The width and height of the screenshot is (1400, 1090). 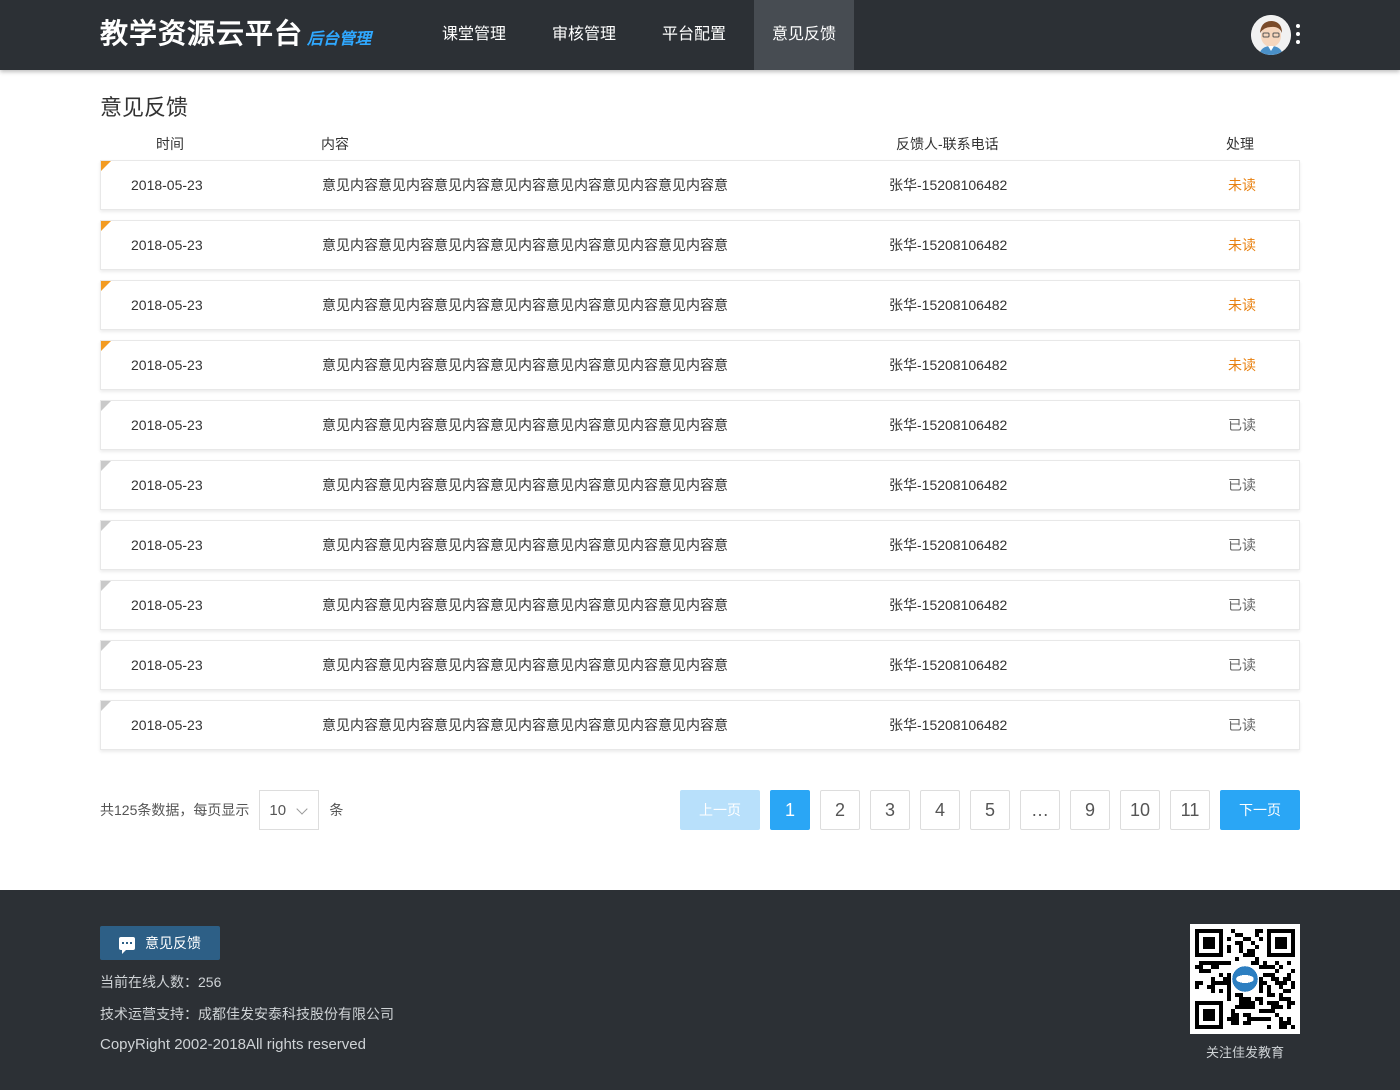 I want to click on pagination-summary: 共125条数据，每页显示 10 条, so click(x=221, y=810).